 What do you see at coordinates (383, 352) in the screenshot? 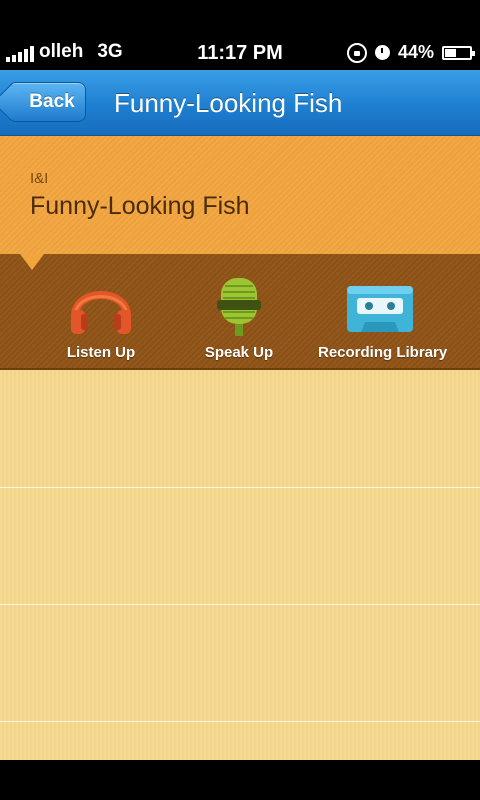
I see `recording-library-label: Recording Library` at bounding box center [383, 352].